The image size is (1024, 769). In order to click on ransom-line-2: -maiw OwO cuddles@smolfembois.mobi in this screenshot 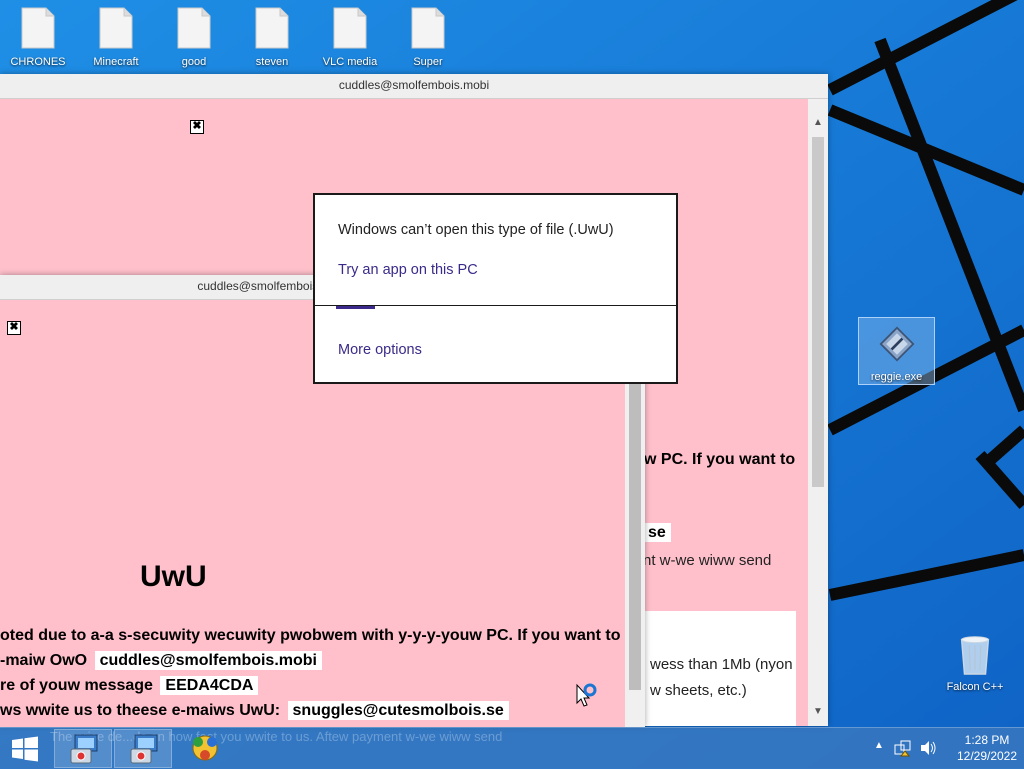, I will do `click(161, 660)`.